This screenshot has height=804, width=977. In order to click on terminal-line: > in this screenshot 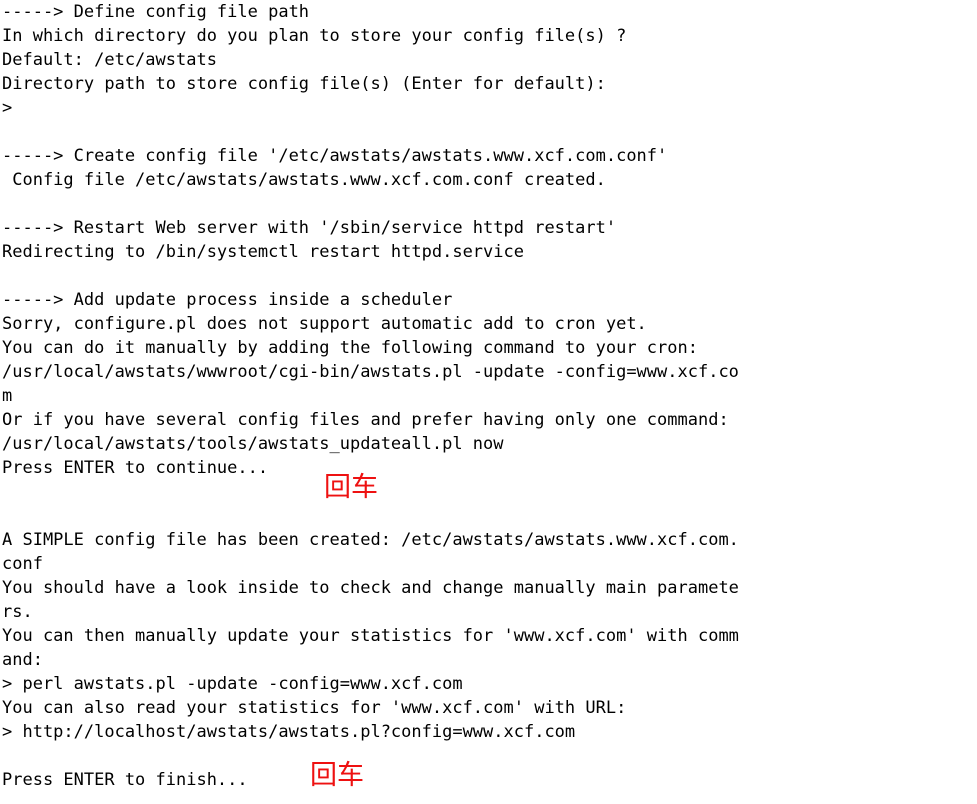, I will do `click(7, 108)`.